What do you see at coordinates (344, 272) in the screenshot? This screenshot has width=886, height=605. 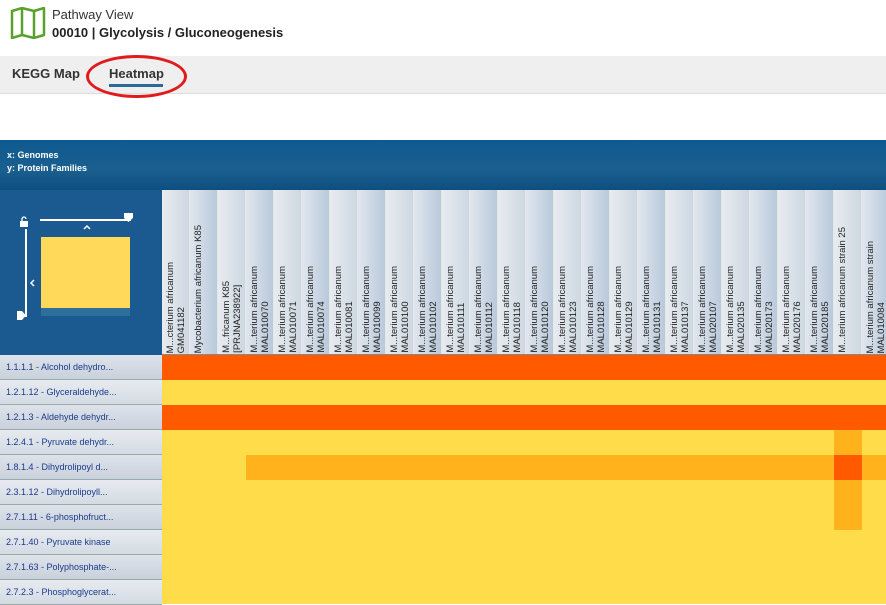 I see `column-header: M...terium africanum MAL010081` at bounding box center [344, 272].